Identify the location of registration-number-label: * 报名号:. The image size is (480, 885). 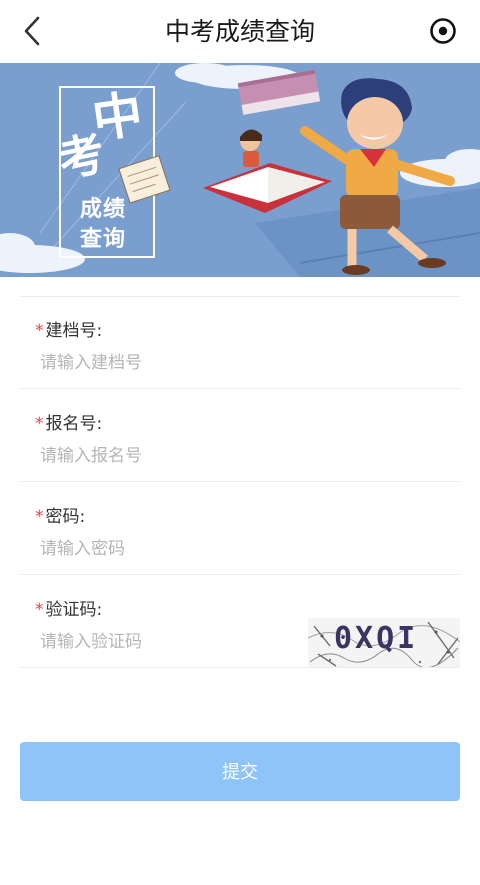
(69, 424).